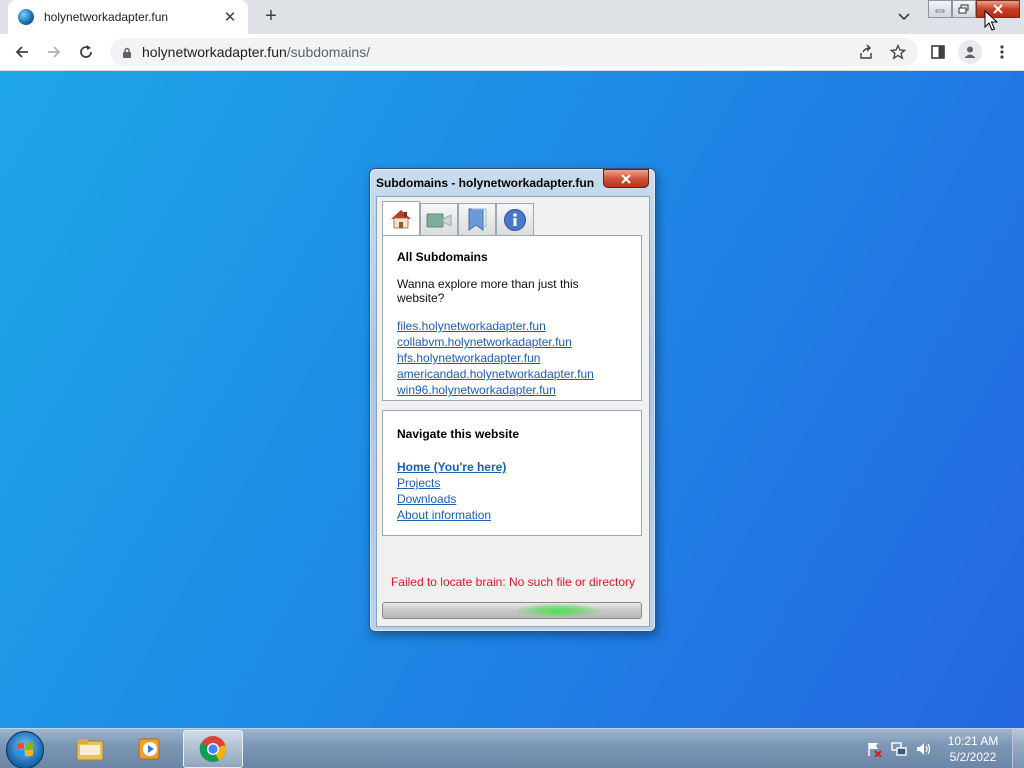 This screenshot has width=1024, height=768. Describe the element at coordinates (86, 52) in the screenshot. I see `reload-icon` at that location.